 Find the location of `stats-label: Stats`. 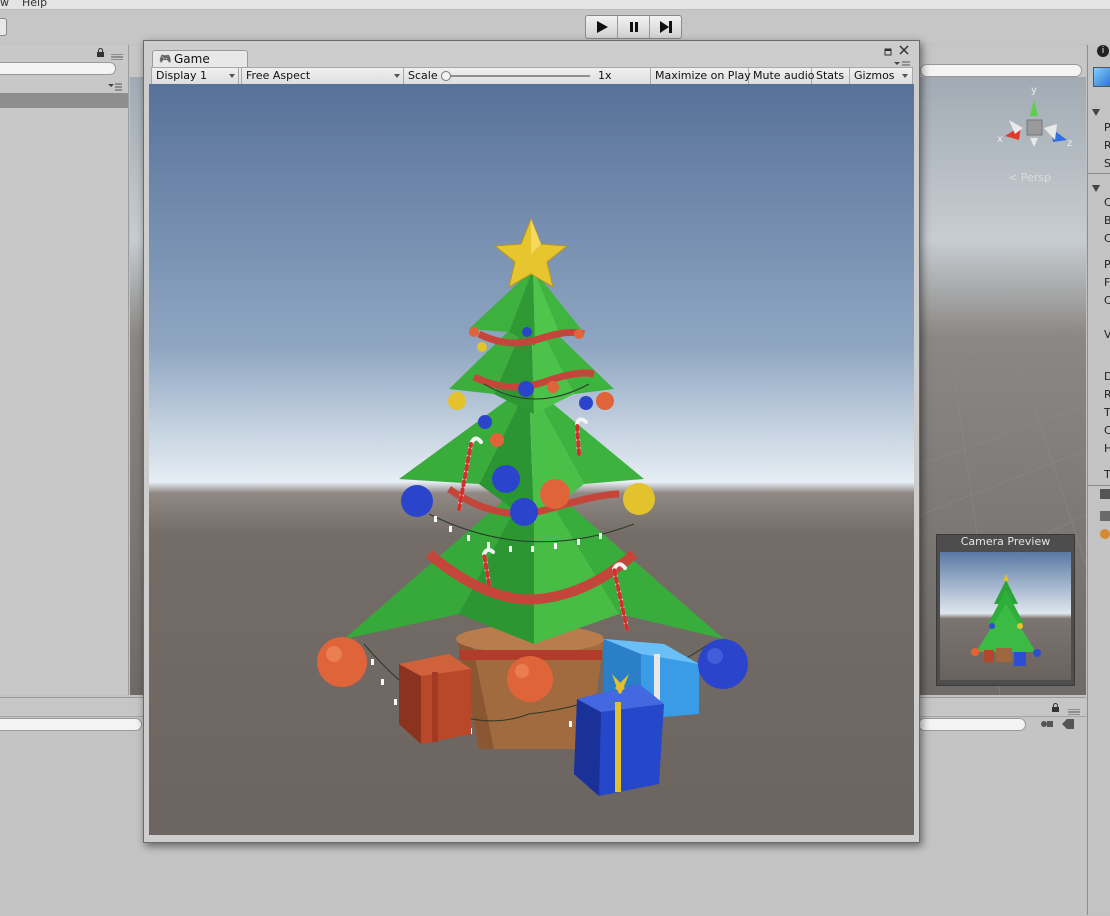

stats-label: Stats is located at coordinates (830, 75).